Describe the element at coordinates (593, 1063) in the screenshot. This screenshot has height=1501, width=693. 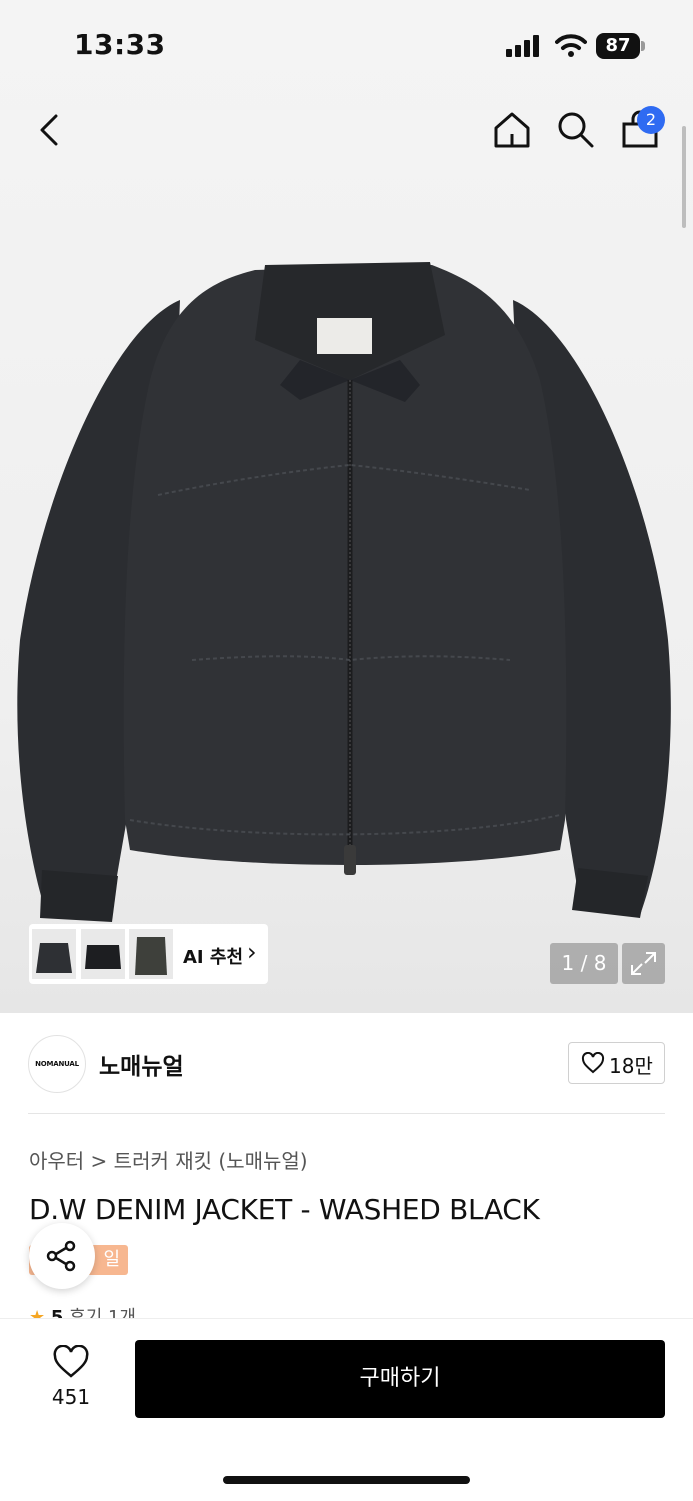
I see `heart-icon` at that location.